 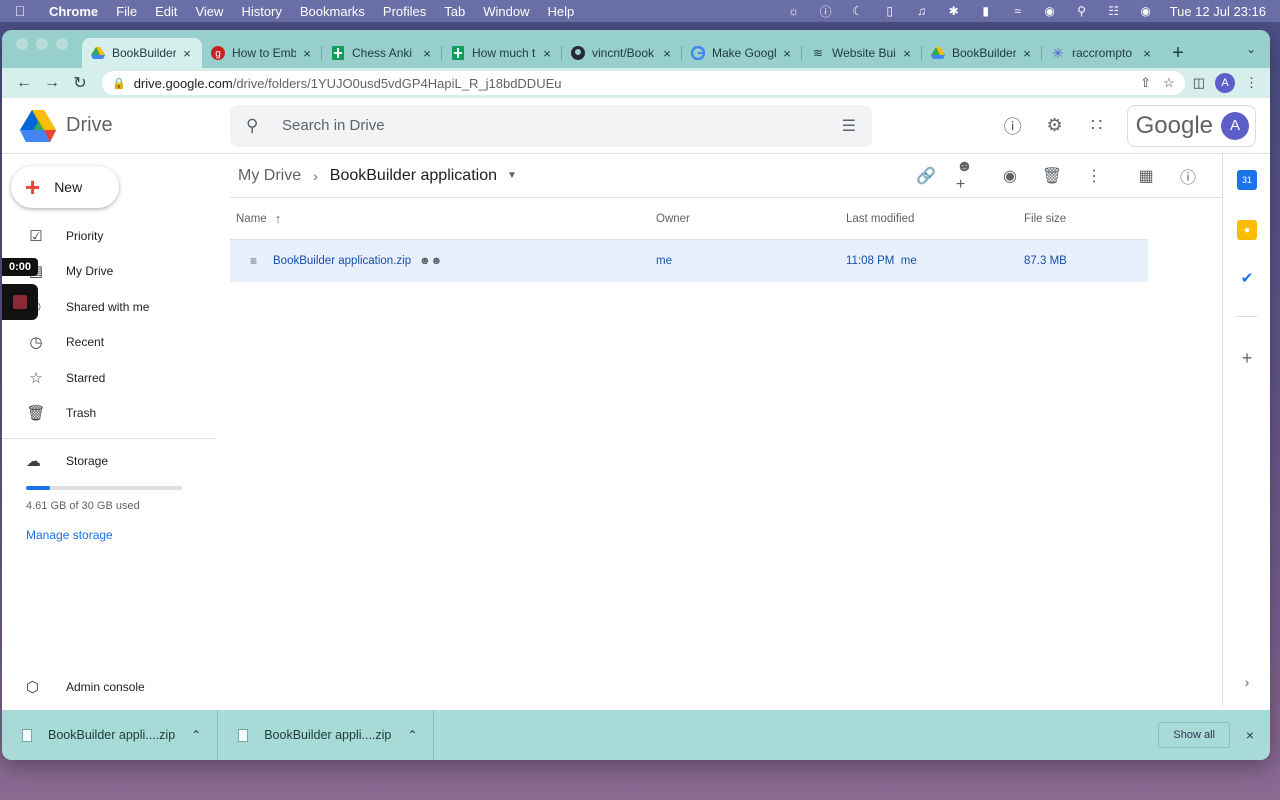 What do you see at coordinates (116, 236) in the screenshot?
I see `sidebar-item-priority: ☑ Priority` at bounding box center [116, 236].